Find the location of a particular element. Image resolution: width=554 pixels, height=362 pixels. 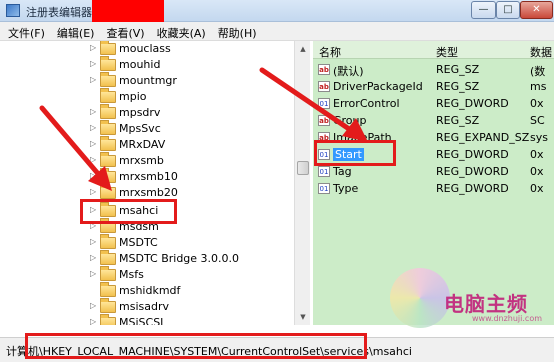

column-header-name: 名称 is located at coordinates (330, 52).